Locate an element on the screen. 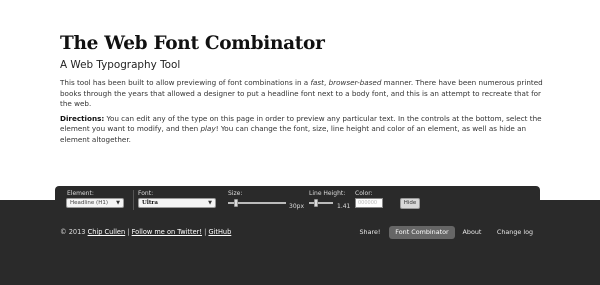 The width and height of the screenshot is (600, 285). font-select: Ultra ▼ is located at coordinates (177, 203).